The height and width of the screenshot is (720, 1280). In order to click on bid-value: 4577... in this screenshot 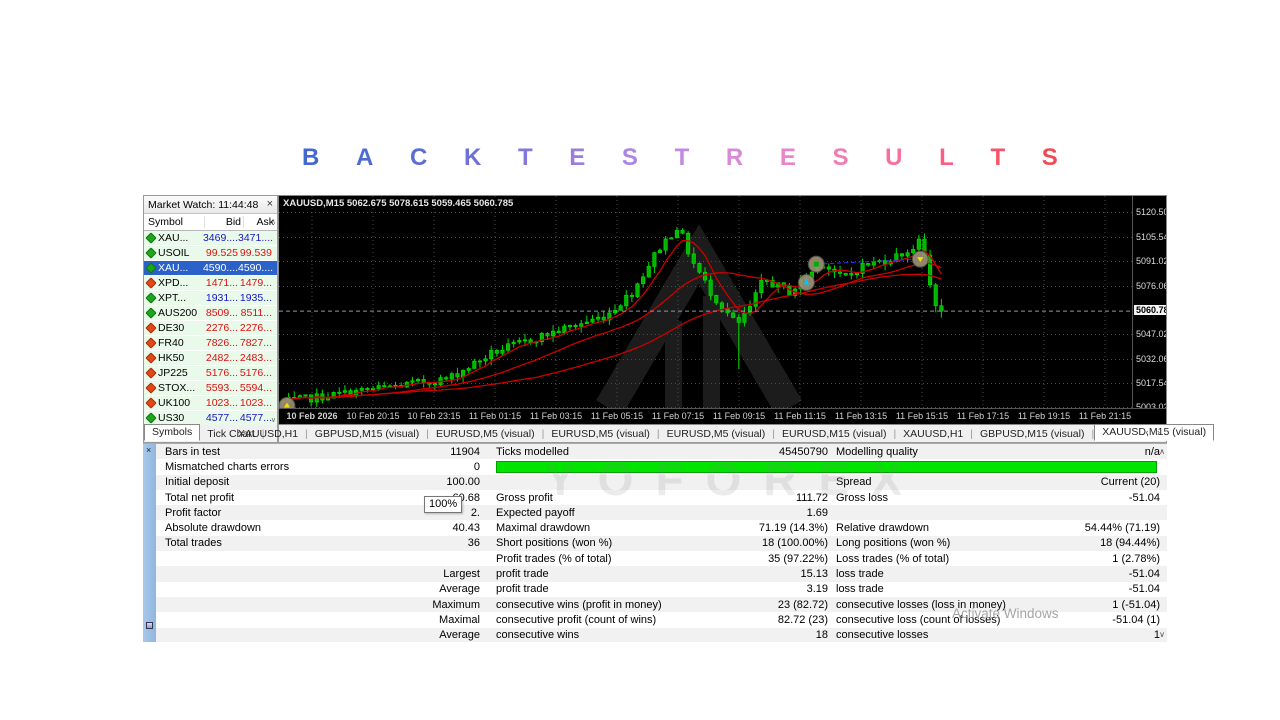, I will do `click(221, 418)`.